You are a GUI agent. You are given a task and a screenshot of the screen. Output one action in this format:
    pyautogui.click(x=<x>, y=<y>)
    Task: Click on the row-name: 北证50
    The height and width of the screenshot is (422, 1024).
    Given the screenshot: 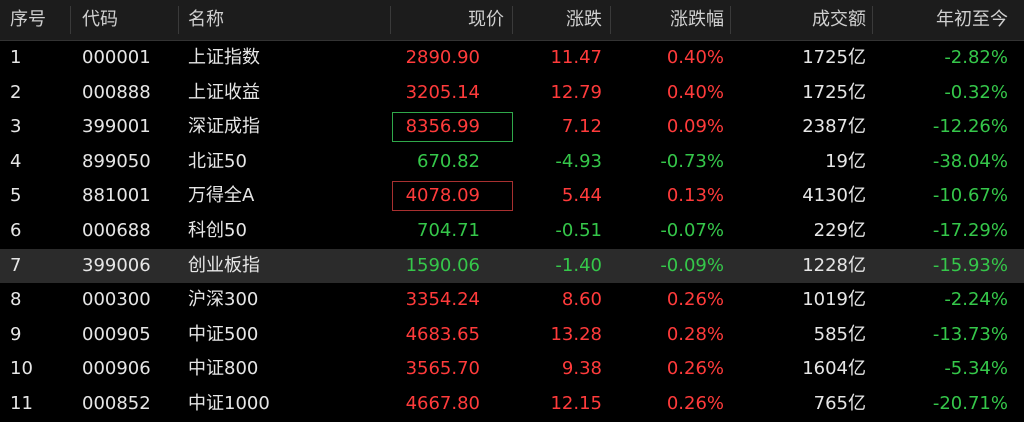 What is the action you would take?
    pyautogui.click(x=217, y=161)
    